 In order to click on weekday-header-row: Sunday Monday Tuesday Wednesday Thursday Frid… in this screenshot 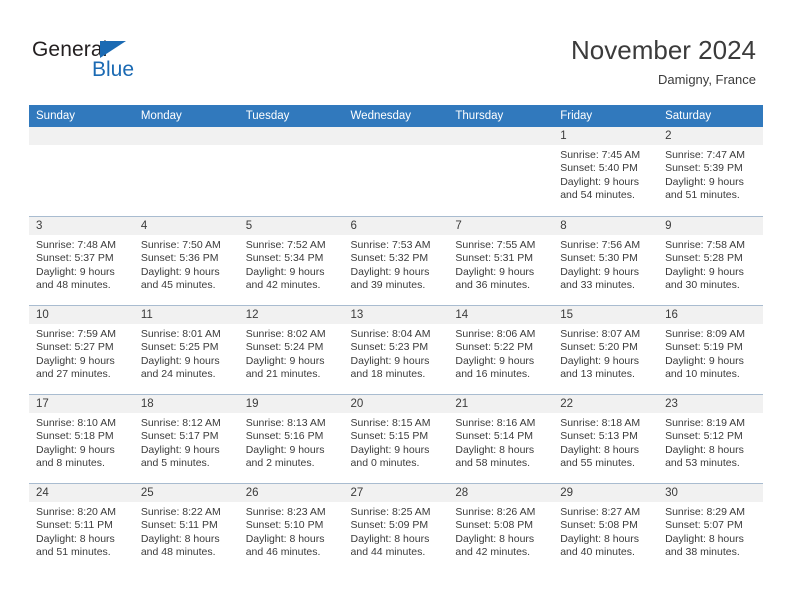, I will do `click(396, 116)`.